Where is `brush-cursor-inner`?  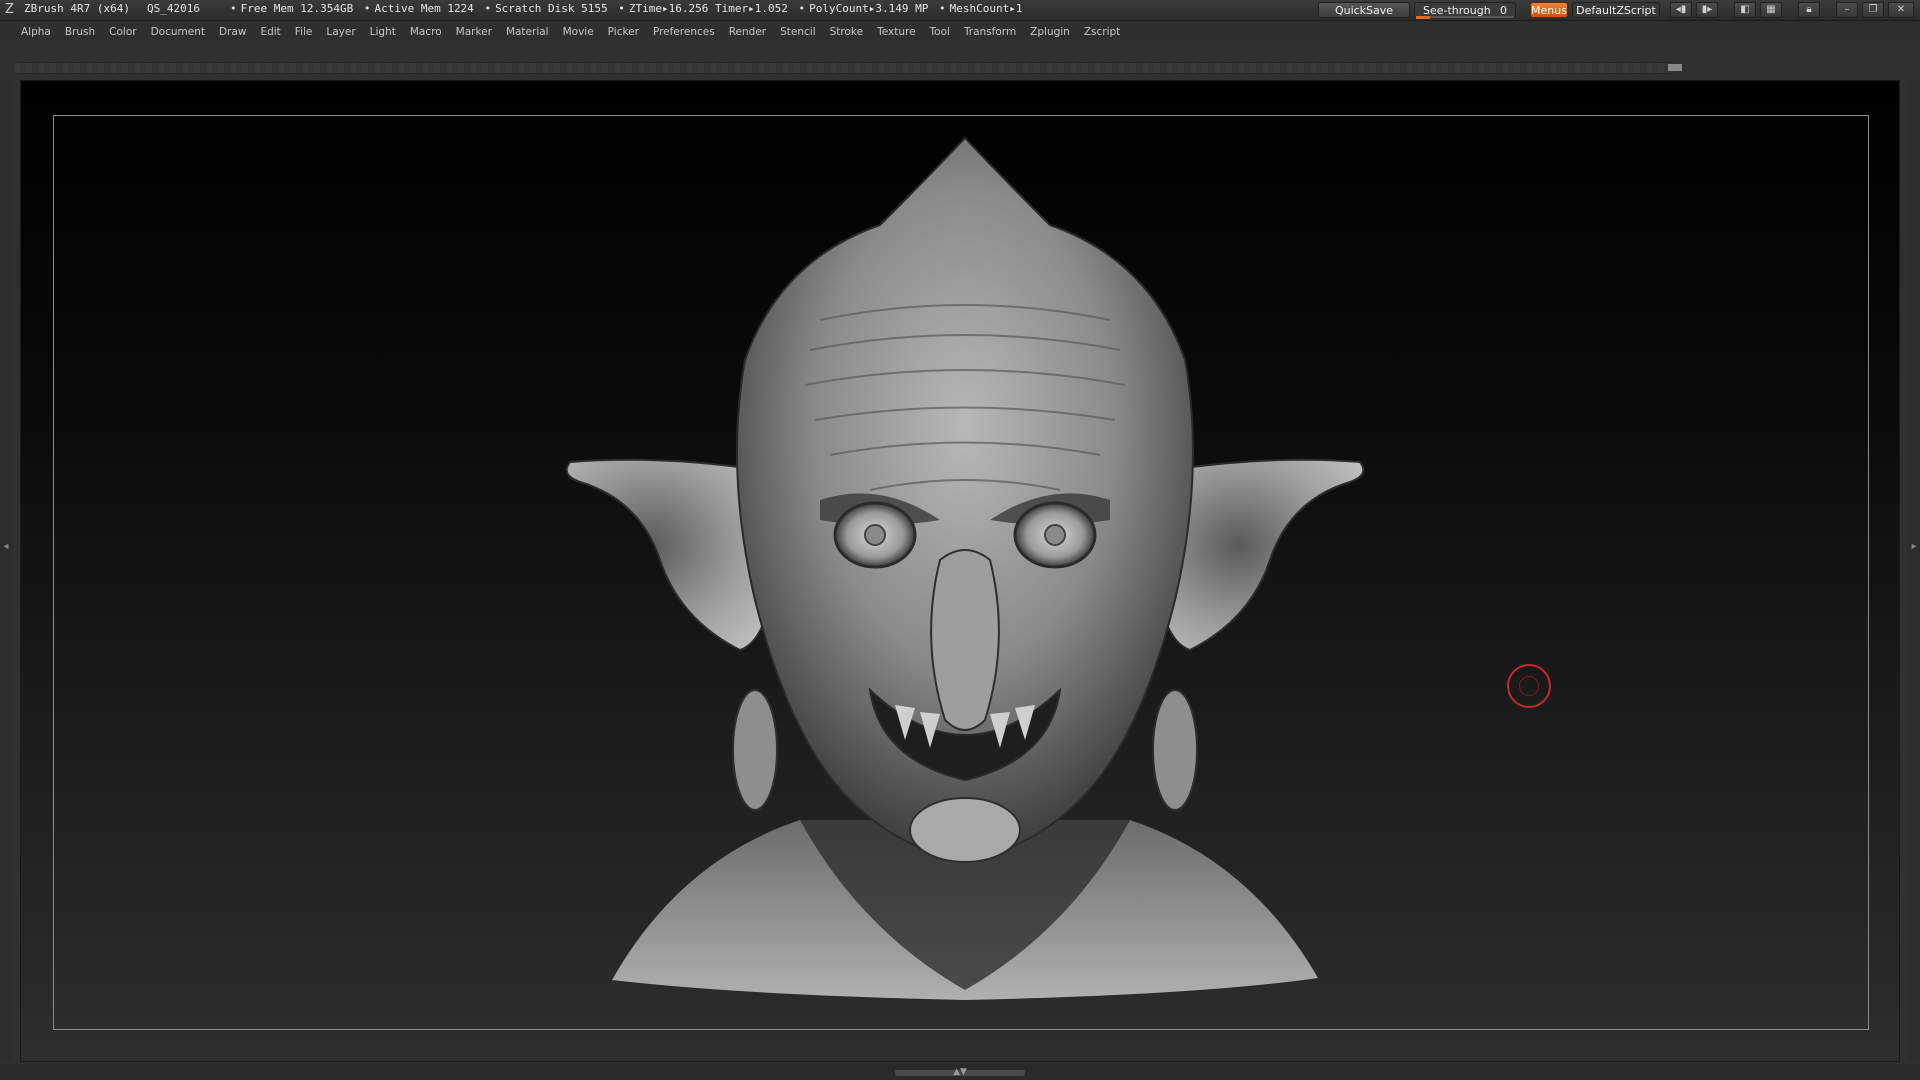 brush-cursor-inner is located at coordinates (1529, 686).